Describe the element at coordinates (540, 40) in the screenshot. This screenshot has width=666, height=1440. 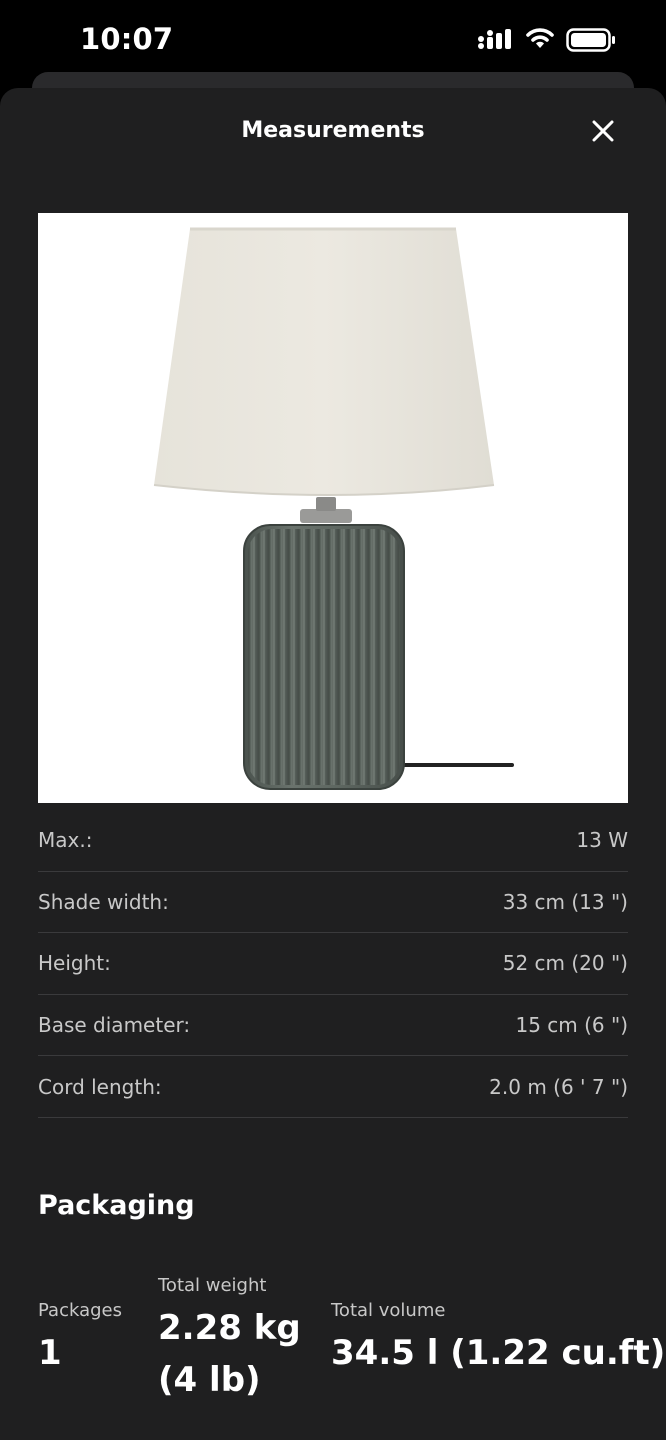
I see `wifi-icon` at that location.